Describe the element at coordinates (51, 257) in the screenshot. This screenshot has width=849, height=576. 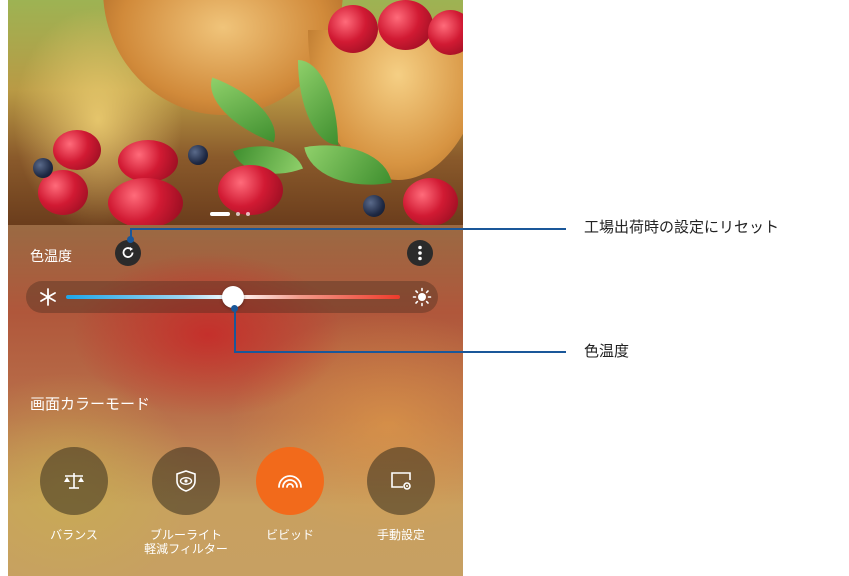
I see `color-temperature-label: 色温度` at that location.